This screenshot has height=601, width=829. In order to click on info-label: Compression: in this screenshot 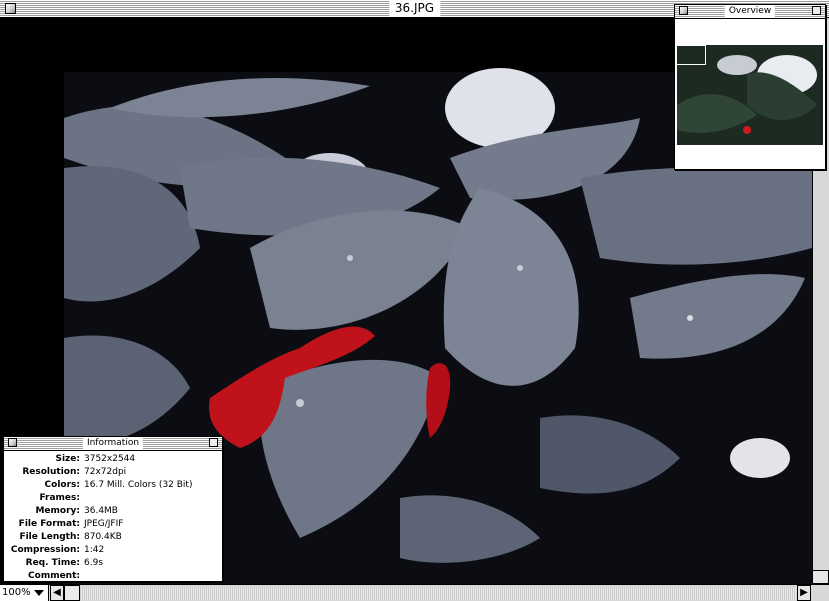, I will do `click(45, 550)`.